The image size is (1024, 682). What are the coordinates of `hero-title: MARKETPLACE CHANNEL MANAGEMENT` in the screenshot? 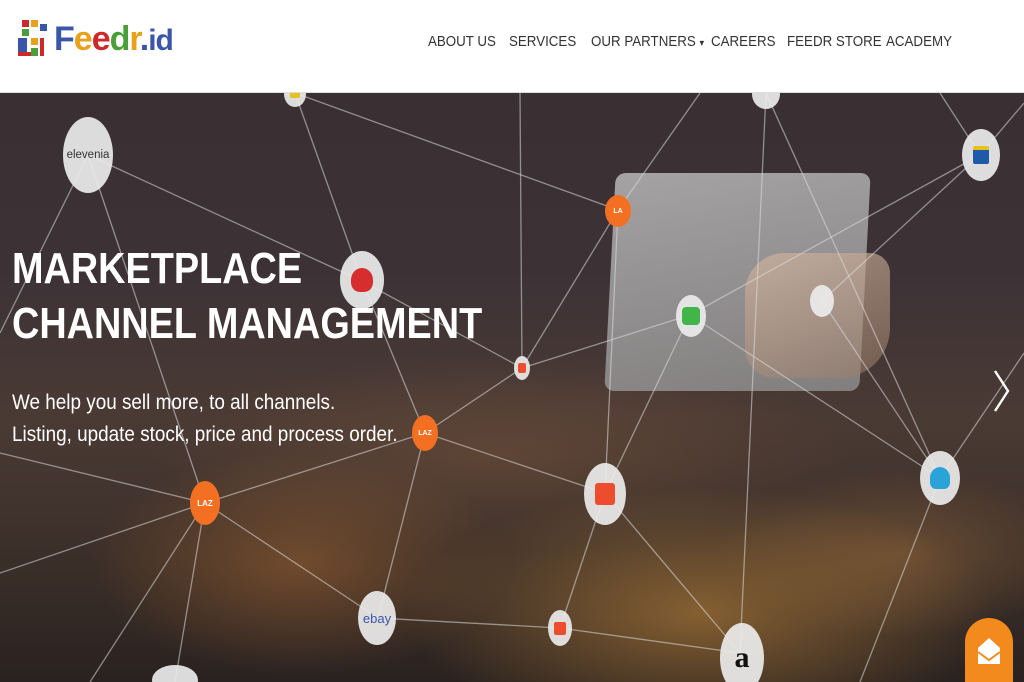 It's located at (247, 296).